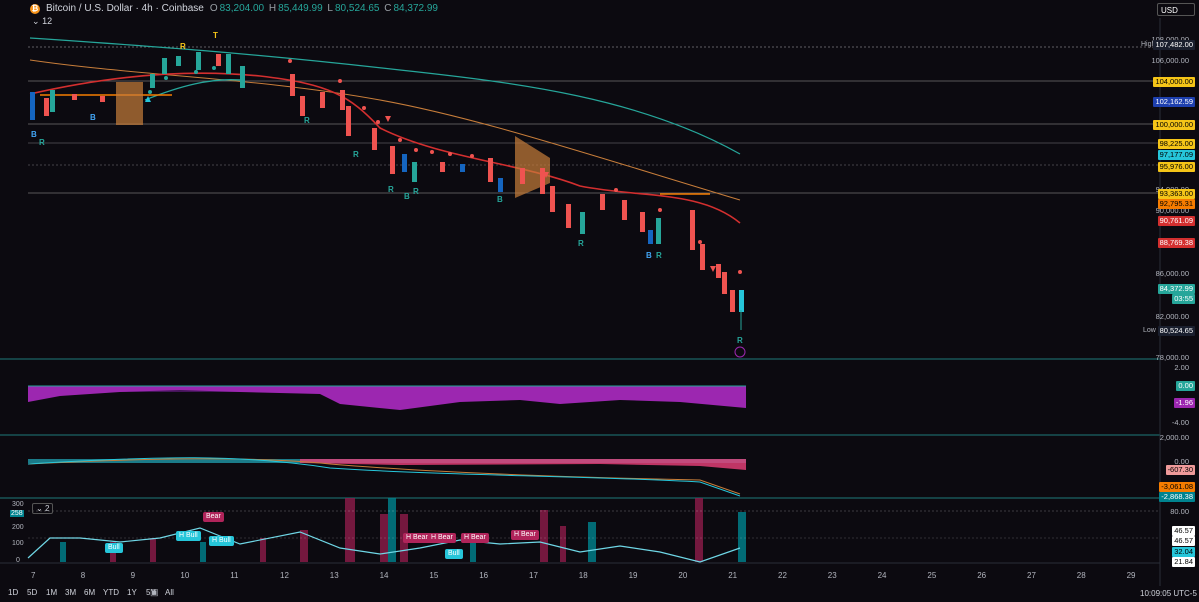 The image size is (1199, 602). What do you see at coordinates (1176, 243) in the screenshot?
I see `price-level-label: 88,769.38` at bounding box center [1176, 243].